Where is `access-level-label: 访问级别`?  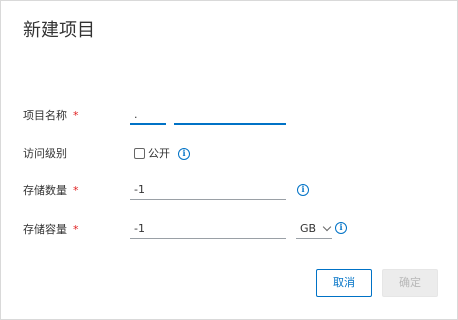
access-level-label: 访问级别 is located at coordinates (45, 153).